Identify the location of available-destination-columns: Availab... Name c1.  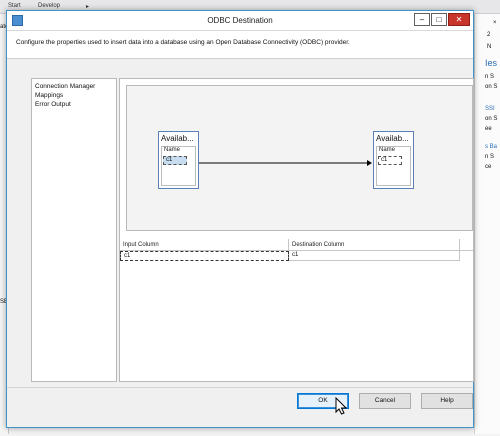
(393, 160).